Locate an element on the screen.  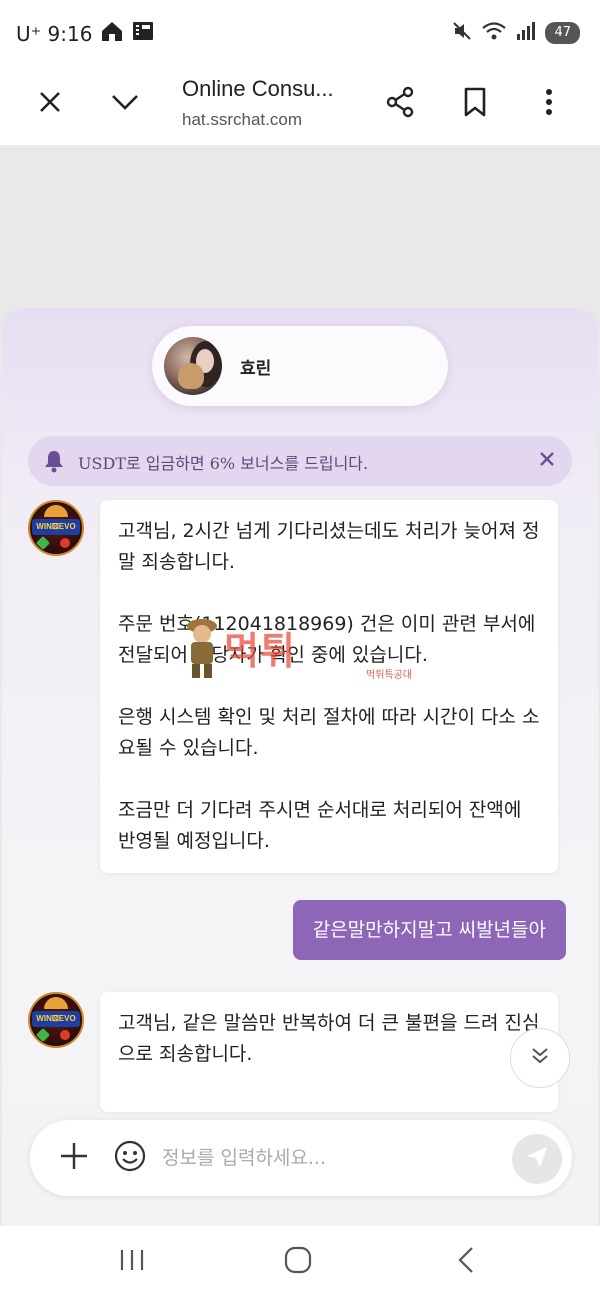
back-chevron-icon is located at coordinates (466, 1262).